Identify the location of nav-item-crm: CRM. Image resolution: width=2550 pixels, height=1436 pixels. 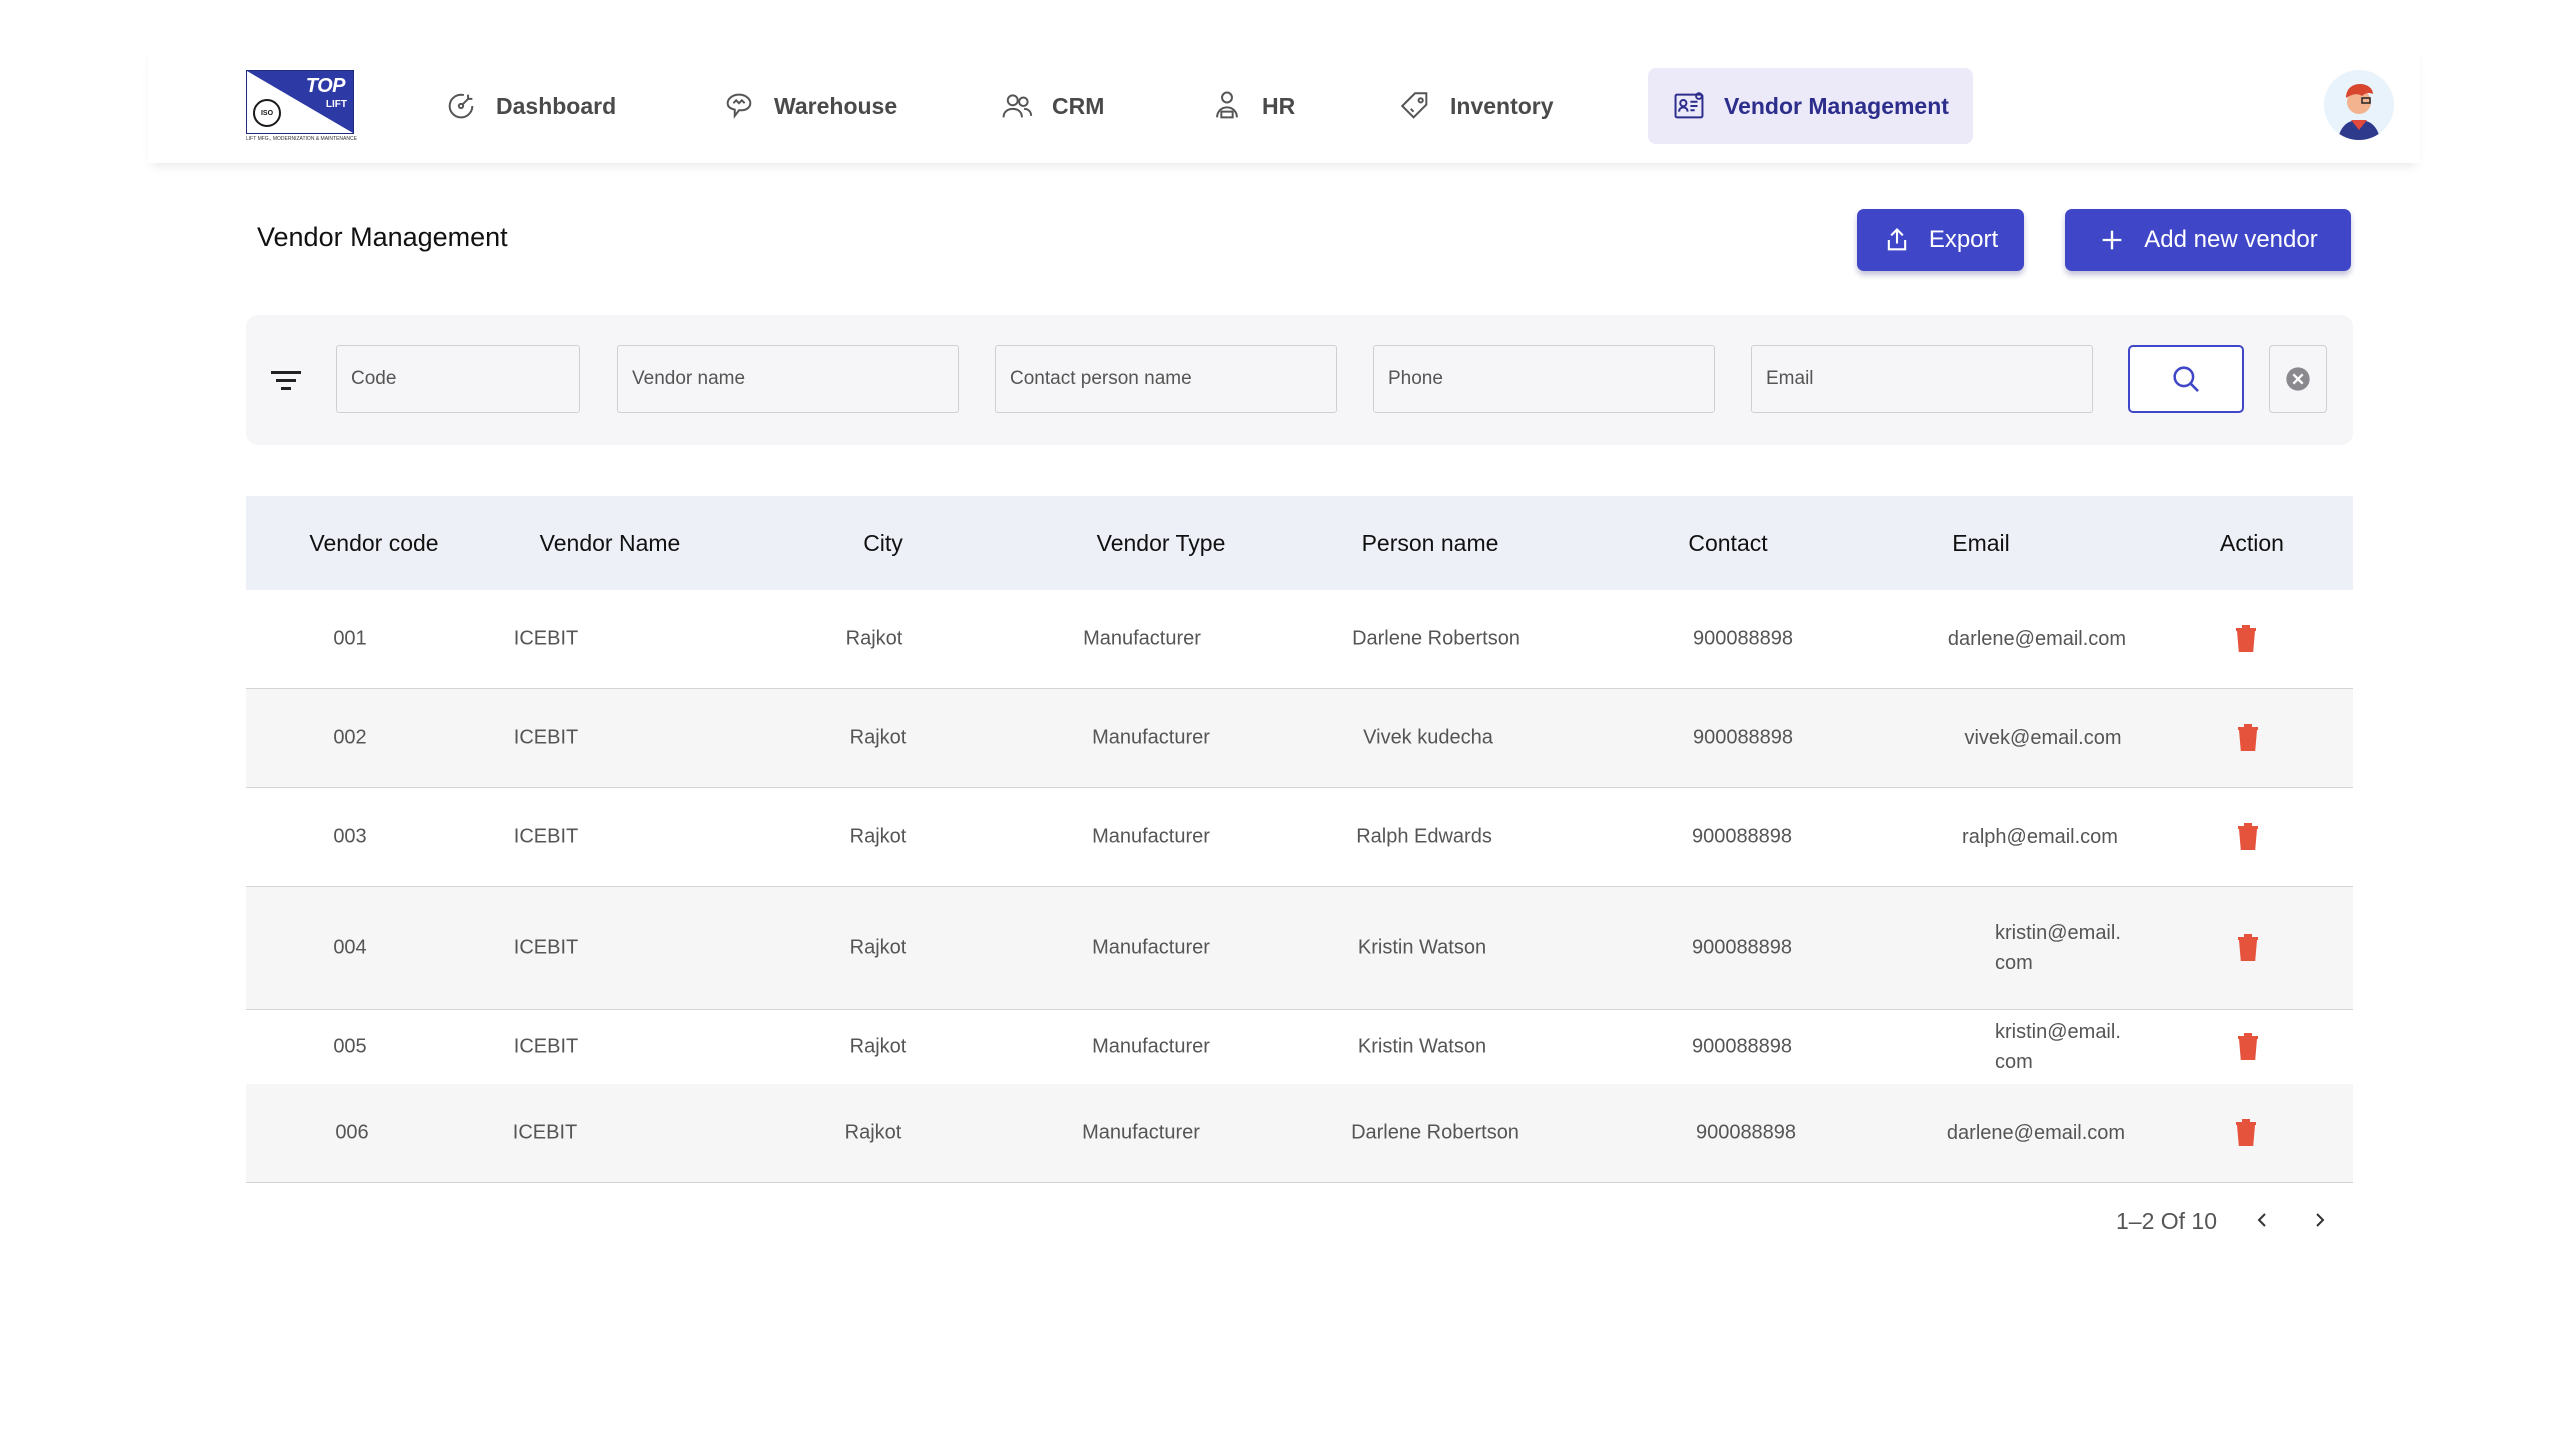
(1052, 106).